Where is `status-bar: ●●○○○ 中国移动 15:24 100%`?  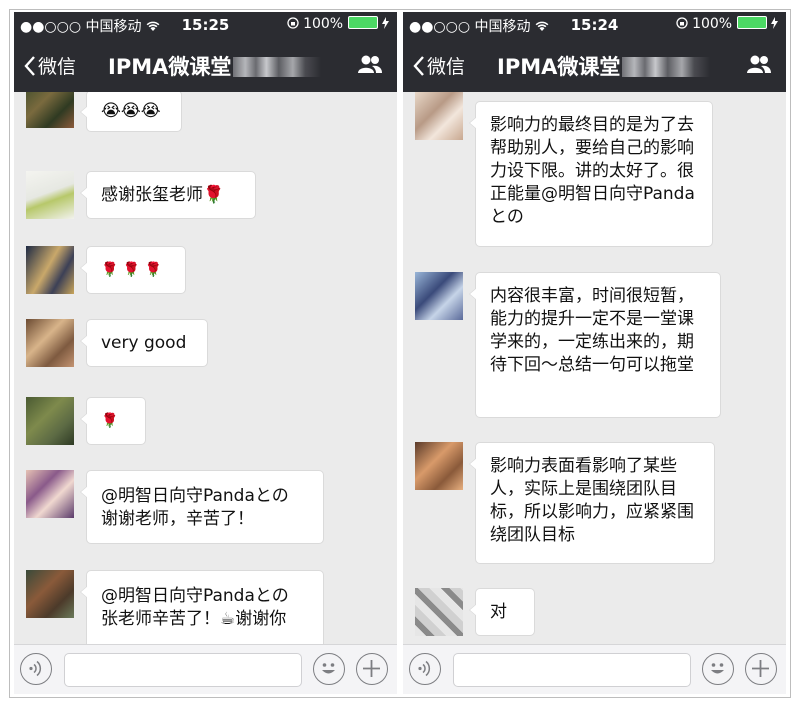 status-bar: ●●○○○ 中国移动 15:24 100% is located at coordinates (594, 25).